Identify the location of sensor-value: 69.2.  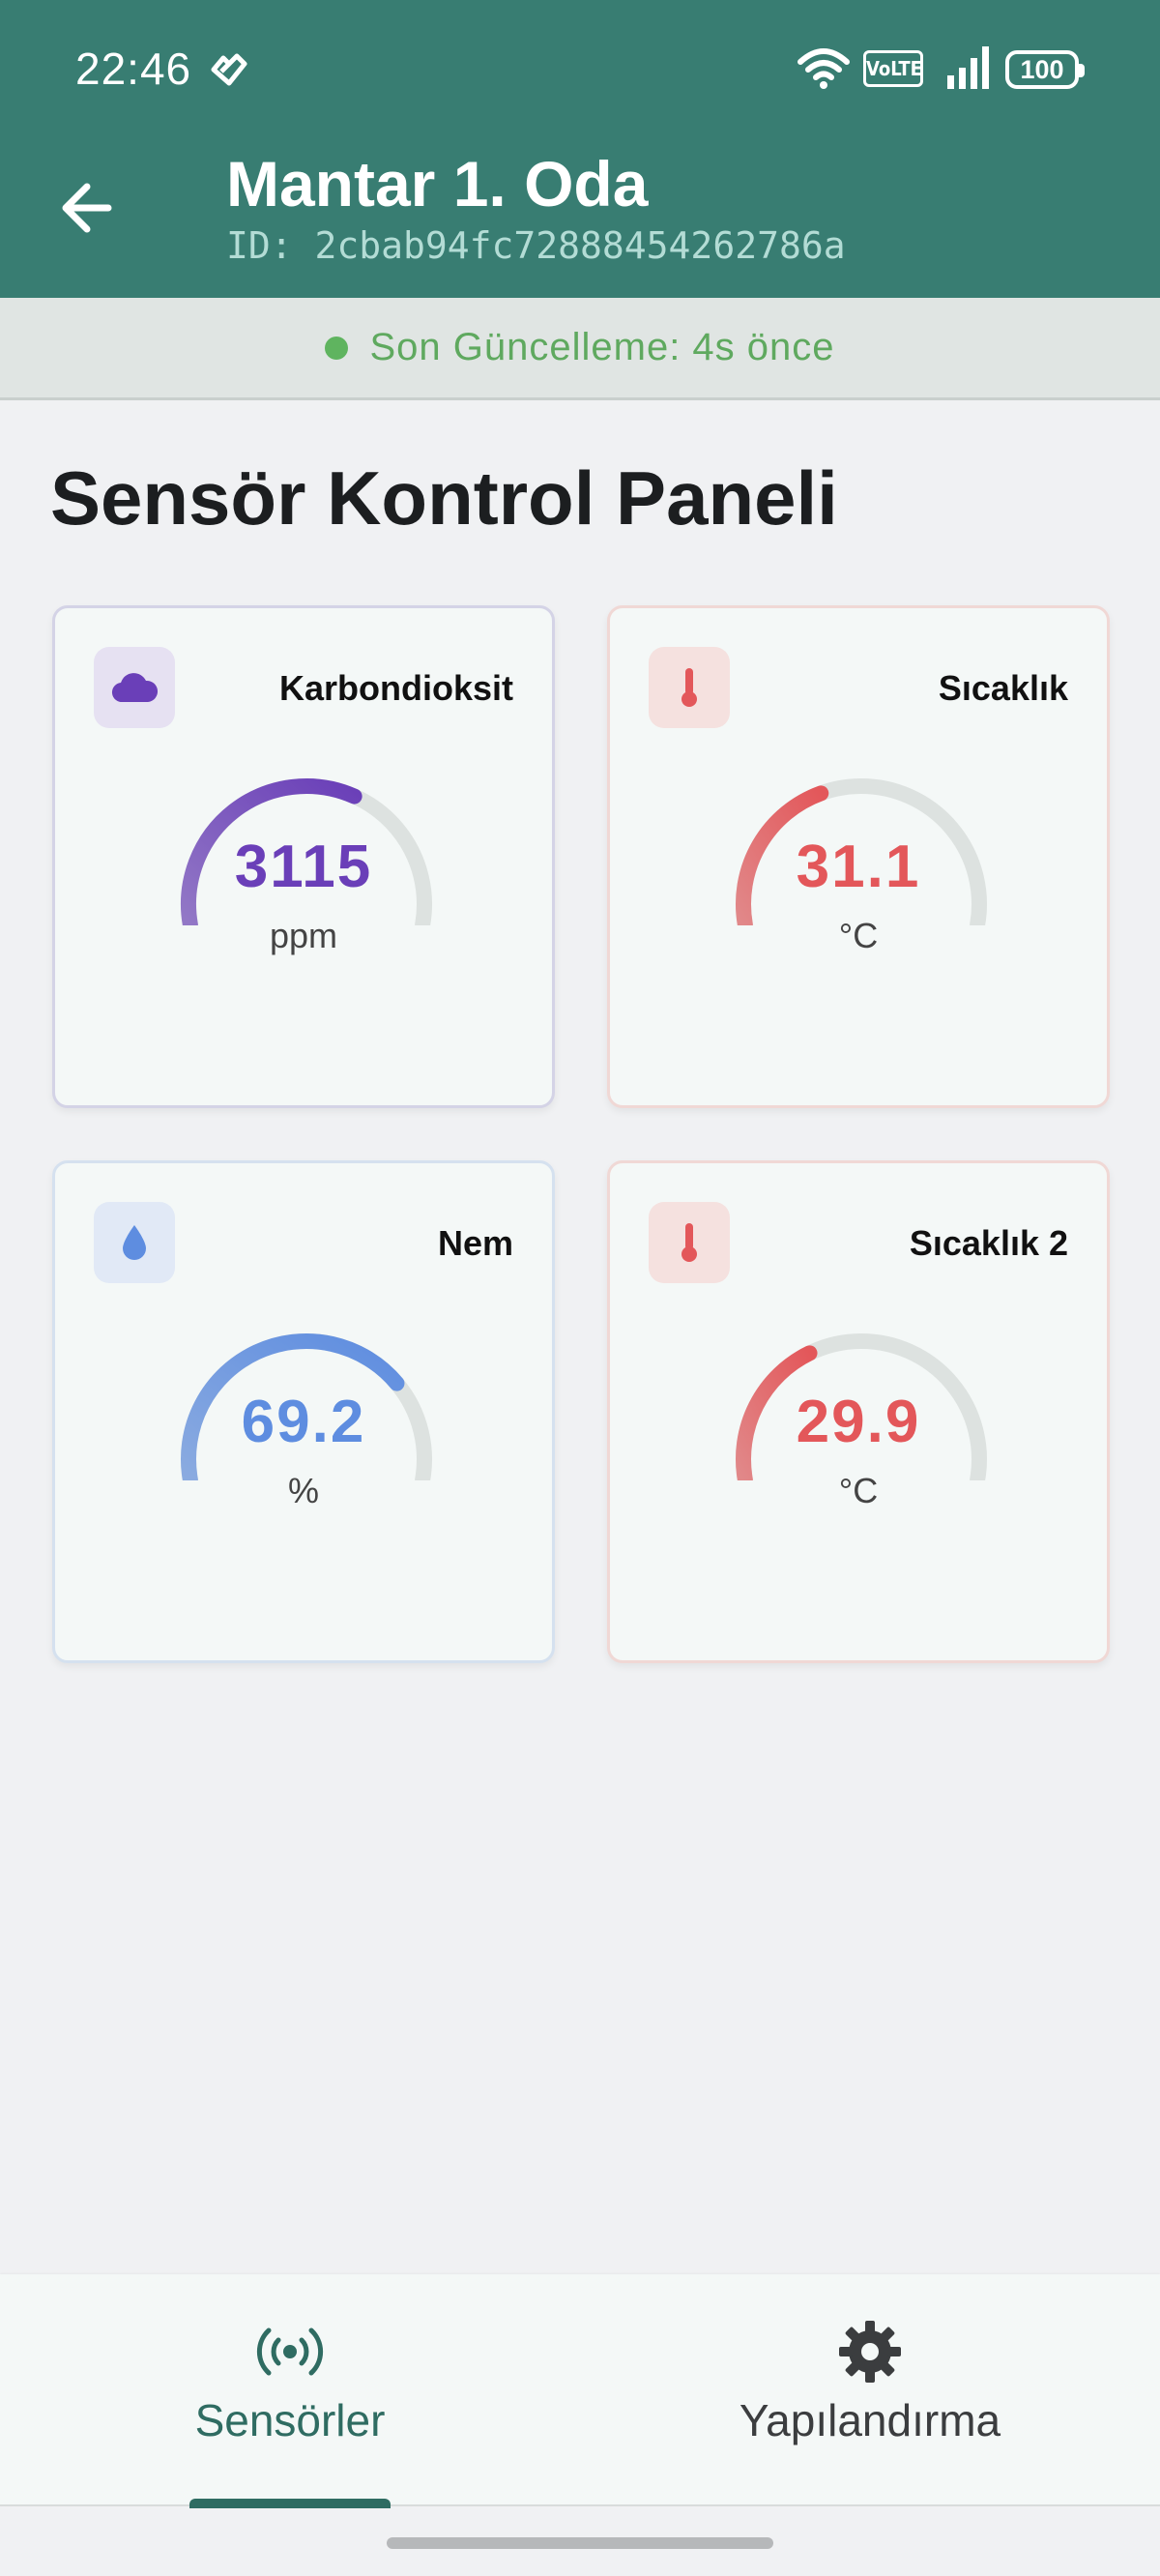
(304, 1422).